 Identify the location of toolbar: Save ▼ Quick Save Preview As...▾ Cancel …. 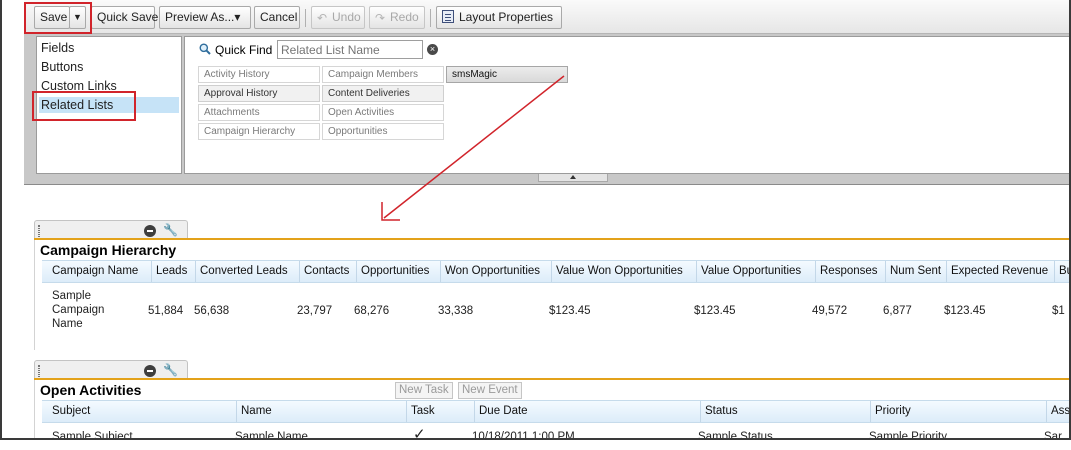
(546, 17).